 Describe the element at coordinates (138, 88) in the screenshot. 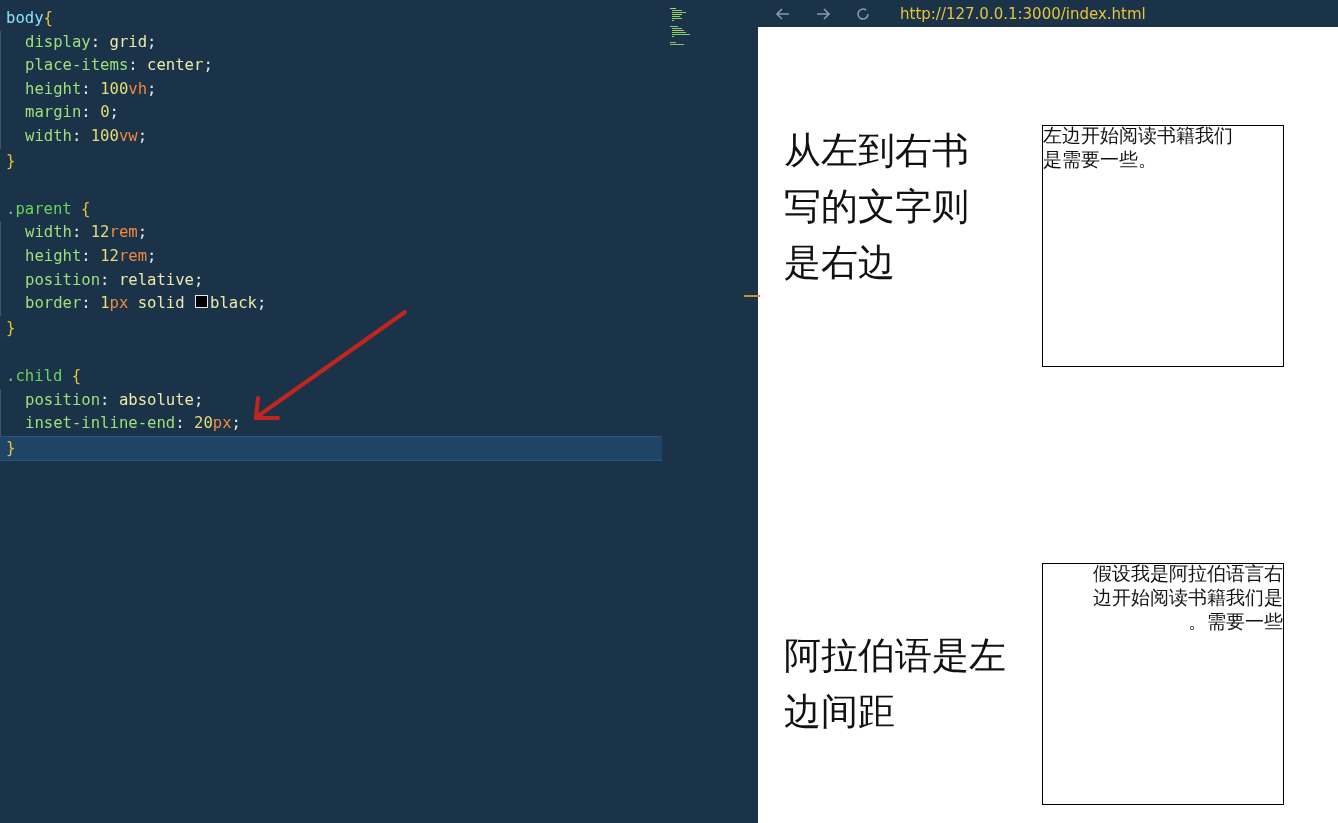

I see `code-value: vh` at that location.